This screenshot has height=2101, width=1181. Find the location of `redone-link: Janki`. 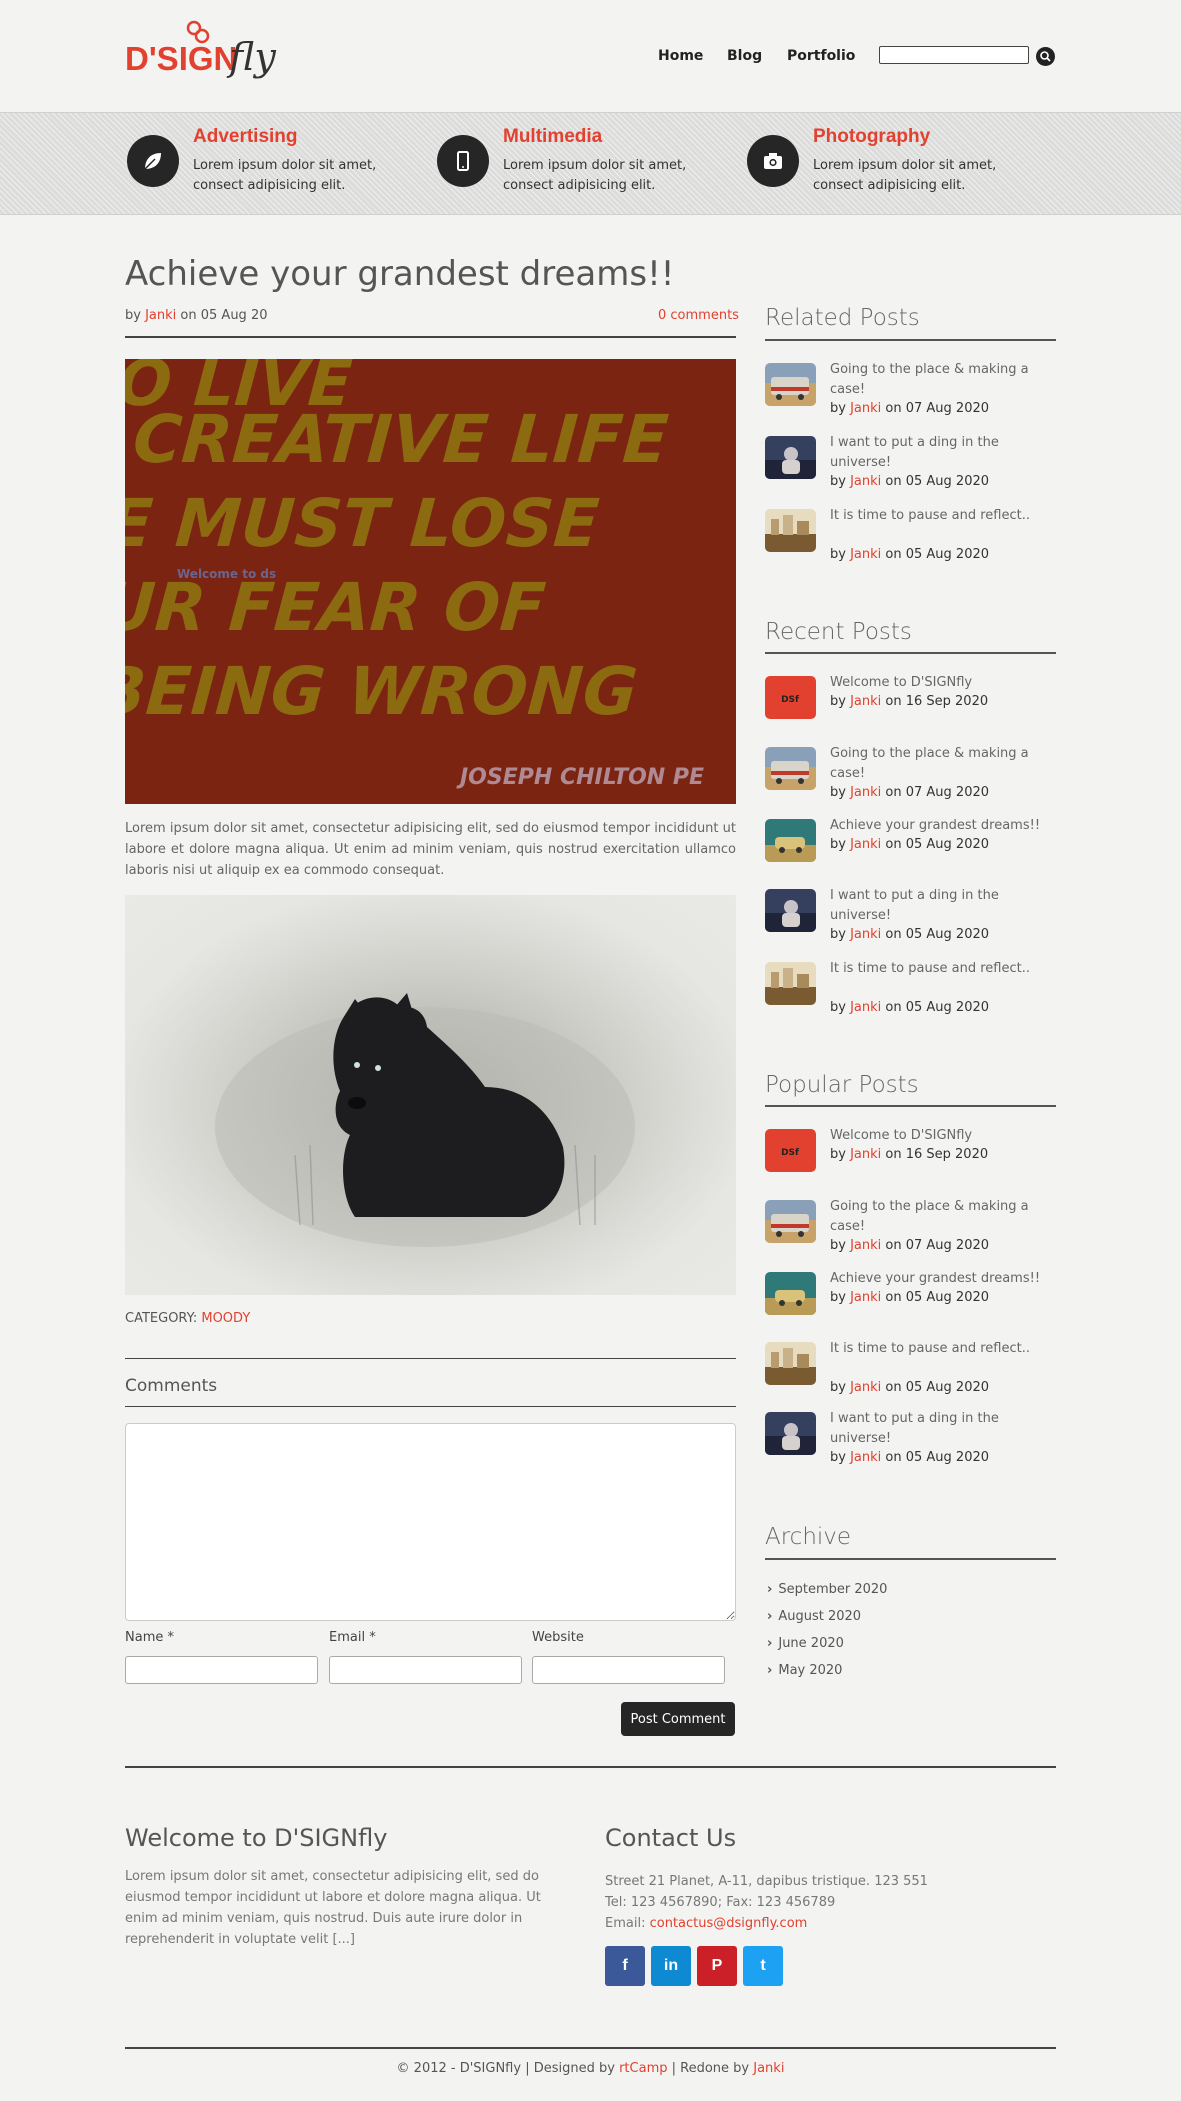

redone-link: Janki is located at coordinates (768, 2068).